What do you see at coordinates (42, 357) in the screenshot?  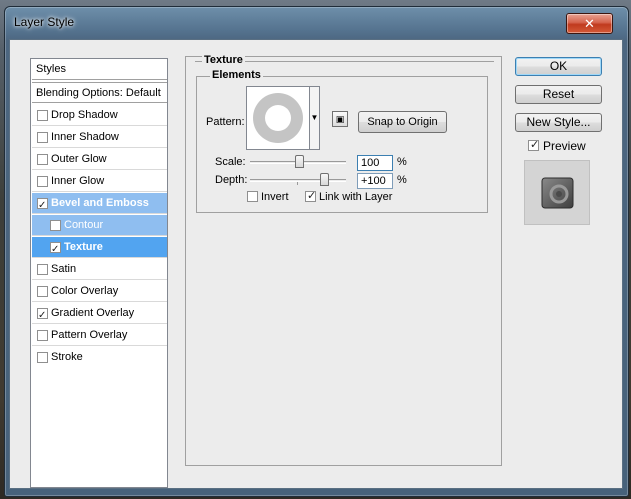 I see `stroke-checkbox` at bounding box center [42, 357].